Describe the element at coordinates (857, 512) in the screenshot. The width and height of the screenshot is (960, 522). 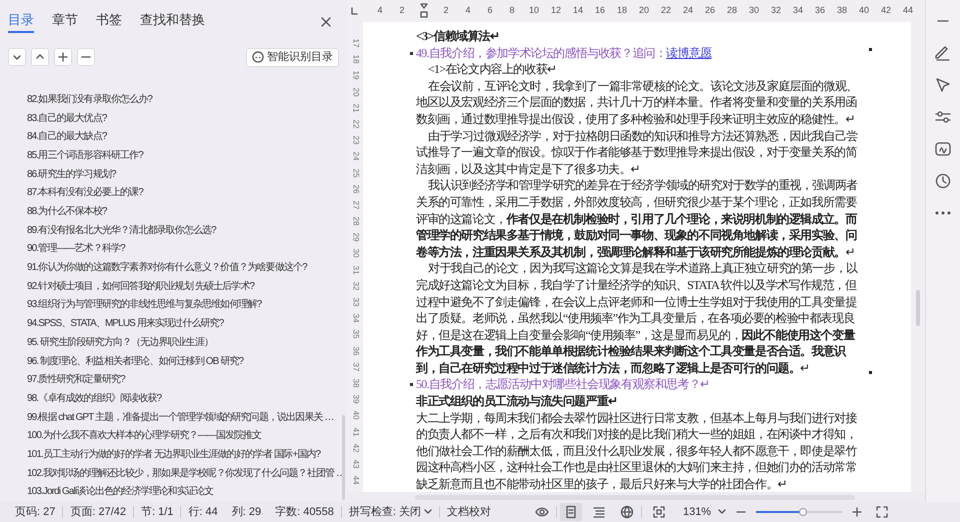
I see `zoom-in-icon` at that location.